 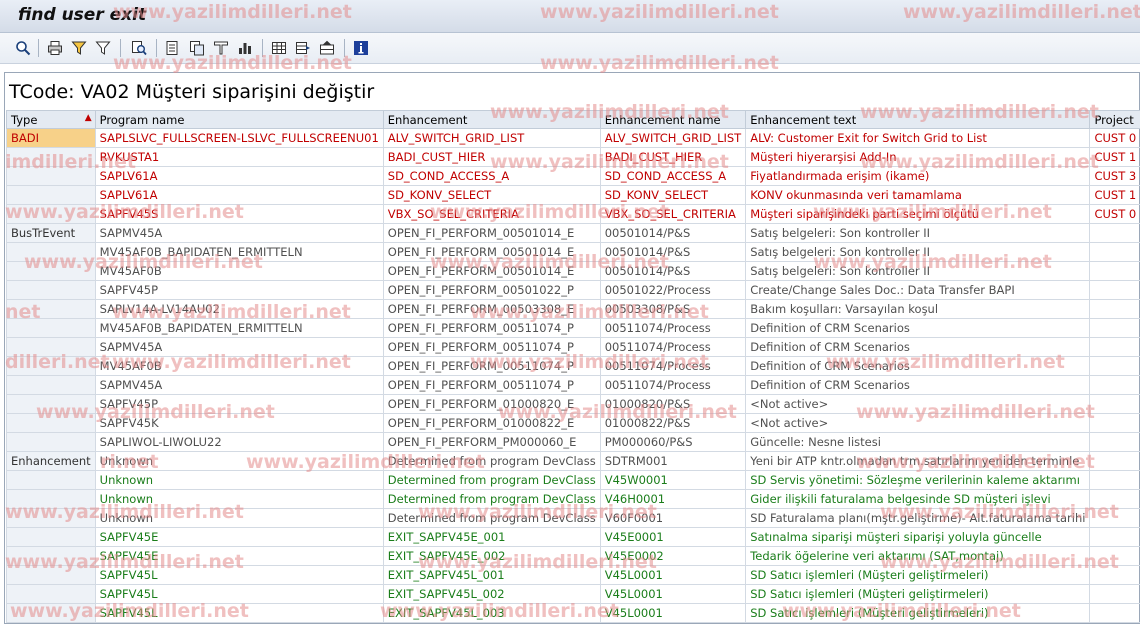 What do you see at coordinates (491, 594) in the screenshot?
I see `cell-enhancement: EXIT_SAPFV45L_002` at bounding box center [491, 594].